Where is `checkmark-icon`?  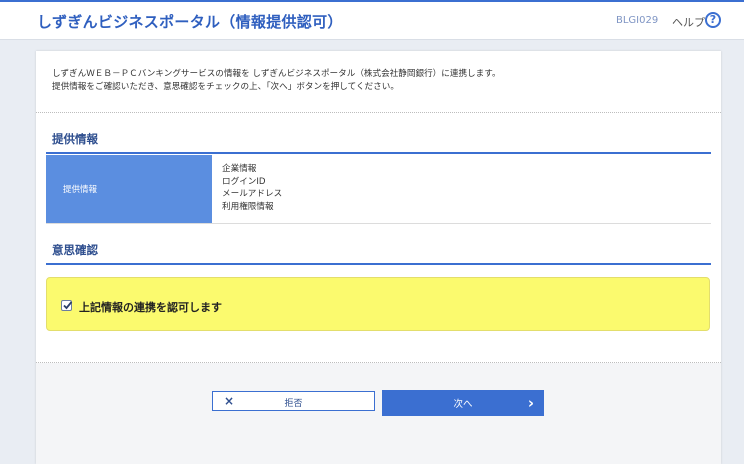
checkmark-icon is located at coordinates (68, 305).